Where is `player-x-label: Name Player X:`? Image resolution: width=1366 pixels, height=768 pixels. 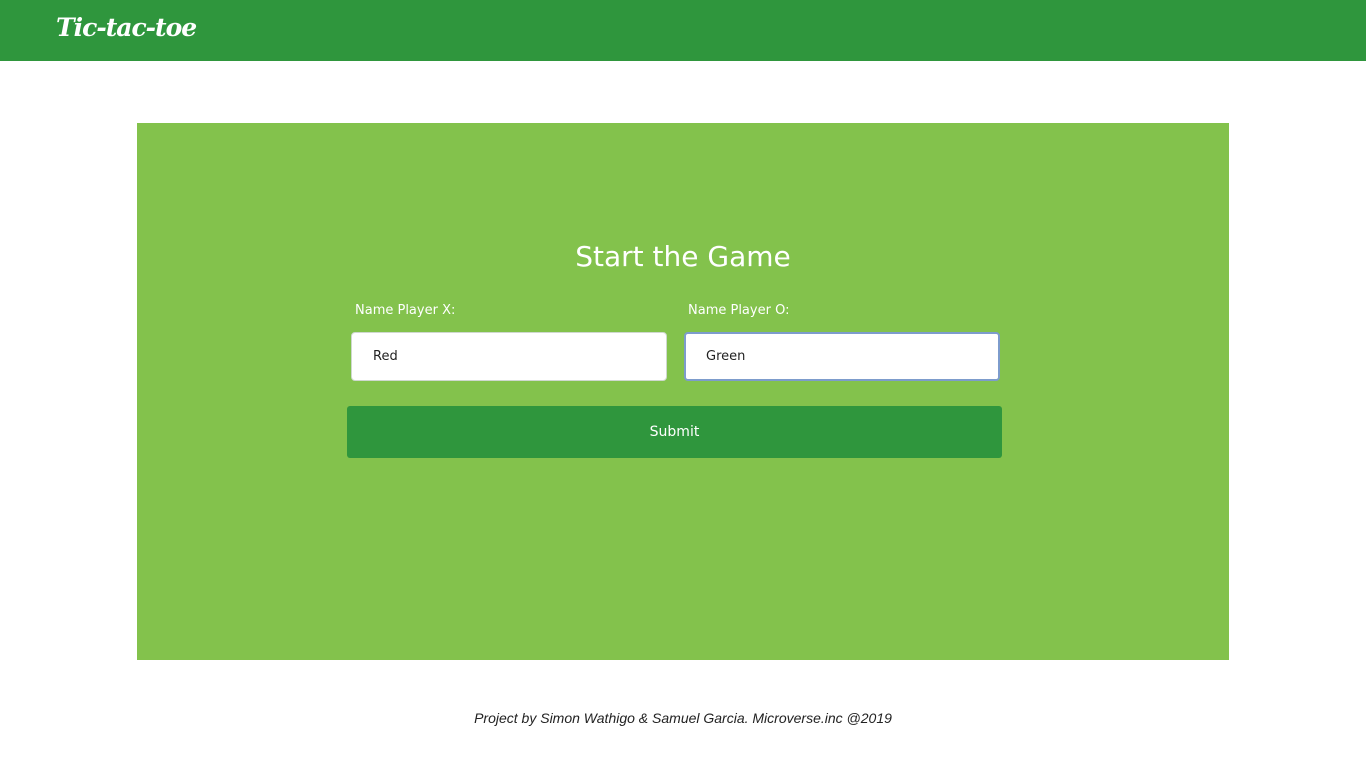 player-x-label: Name Player X: is located at coordinates (405, 310).